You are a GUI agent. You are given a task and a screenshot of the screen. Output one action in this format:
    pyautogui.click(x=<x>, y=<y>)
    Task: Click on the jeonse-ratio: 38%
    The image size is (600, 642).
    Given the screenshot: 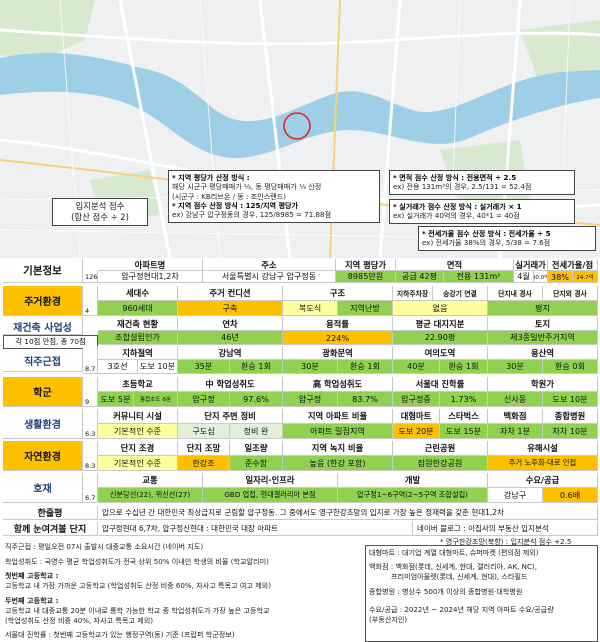 What is the action you would take?
    pyautogui.click(x=560, y=277)
    